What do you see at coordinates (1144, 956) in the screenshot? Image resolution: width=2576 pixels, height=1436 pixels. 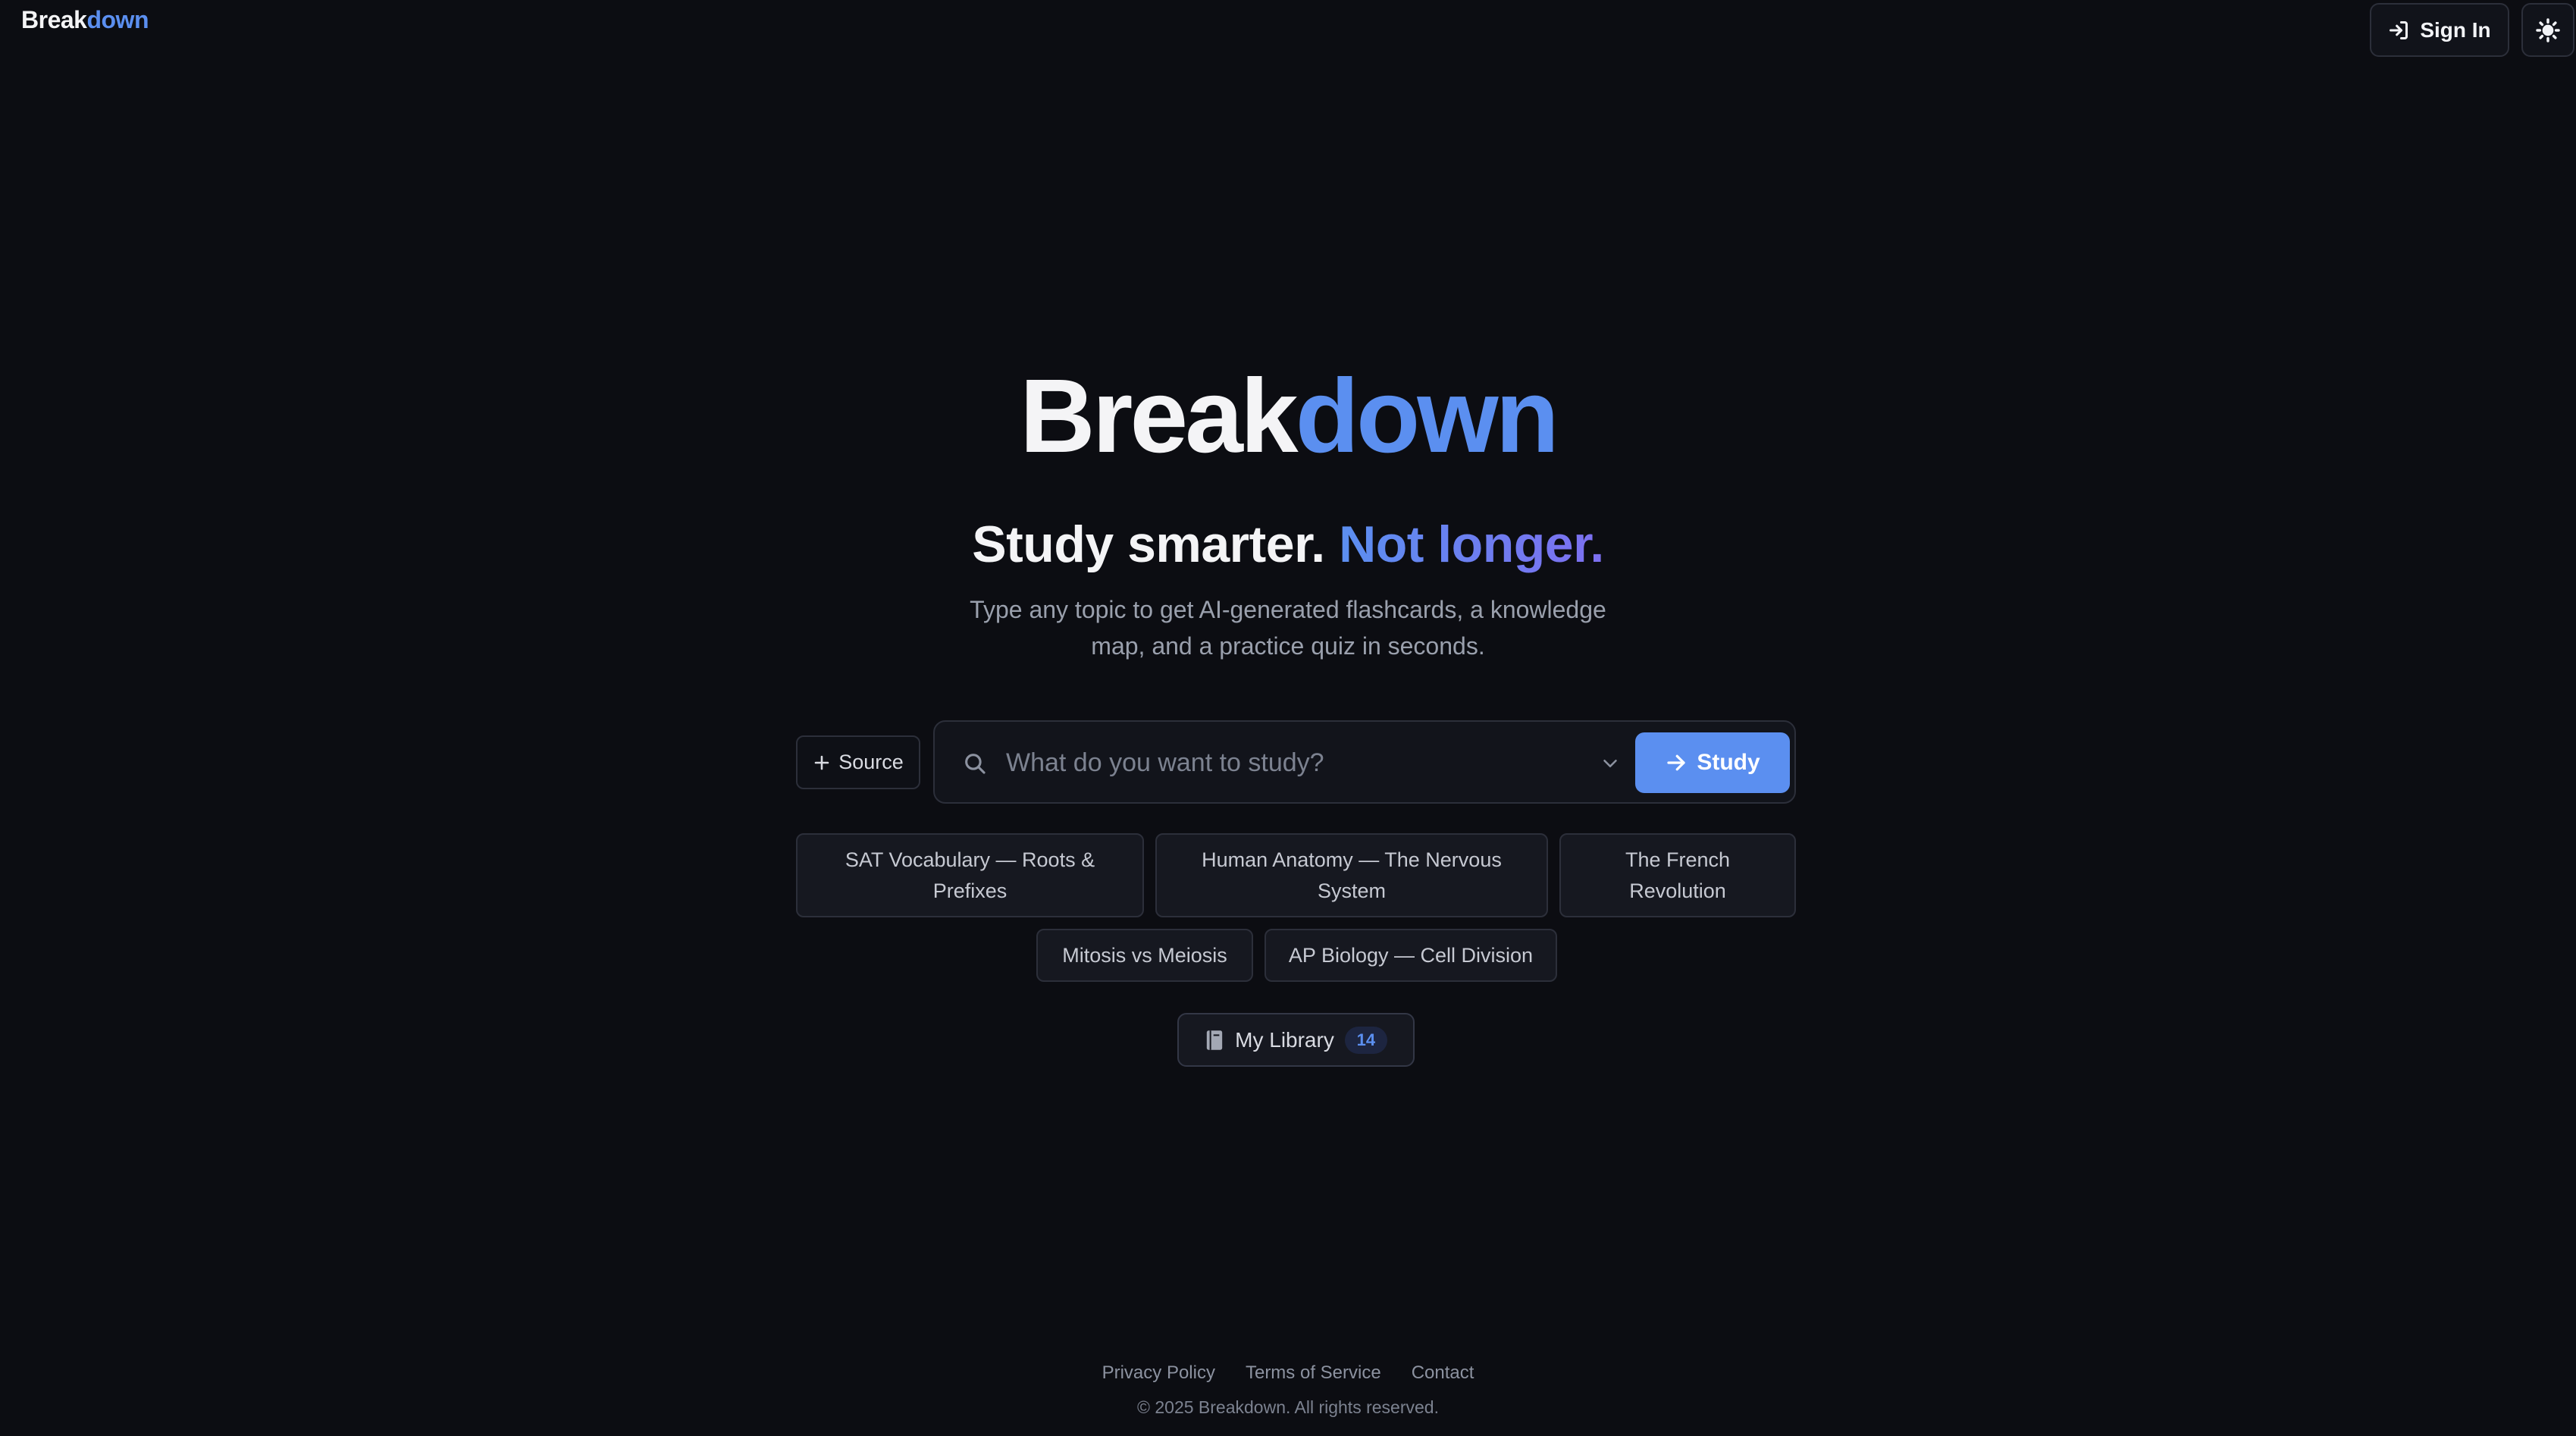 I see `suggestion-chip: Mitosis vs Meiosis` at bounding box center [1144, 956].